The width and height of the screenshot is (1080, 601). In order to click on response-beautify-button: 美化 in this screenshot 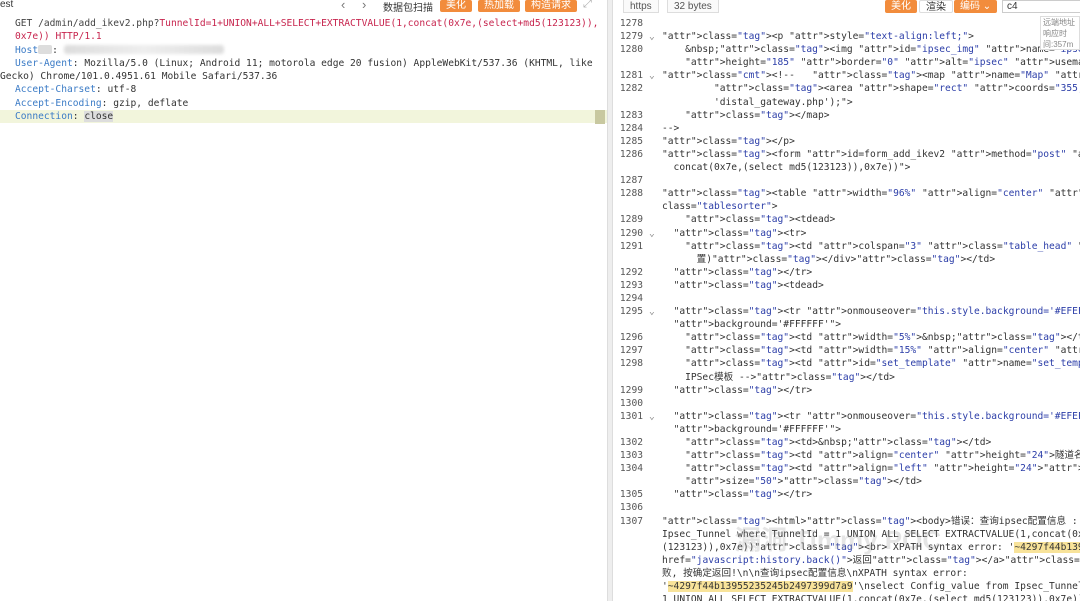, I will do `click(901, 6)`.